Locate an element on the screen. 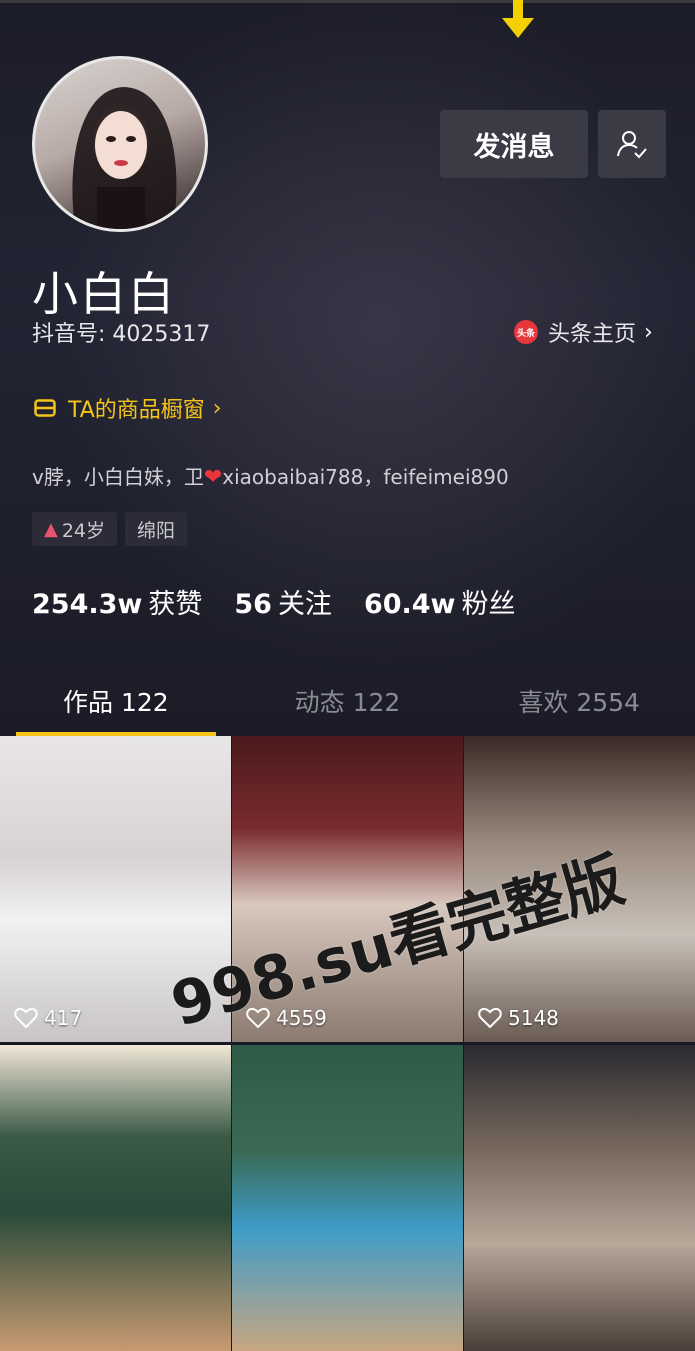 The image size is (695, 1351). likes-count: 417 is located at coordinates (63, 1018).